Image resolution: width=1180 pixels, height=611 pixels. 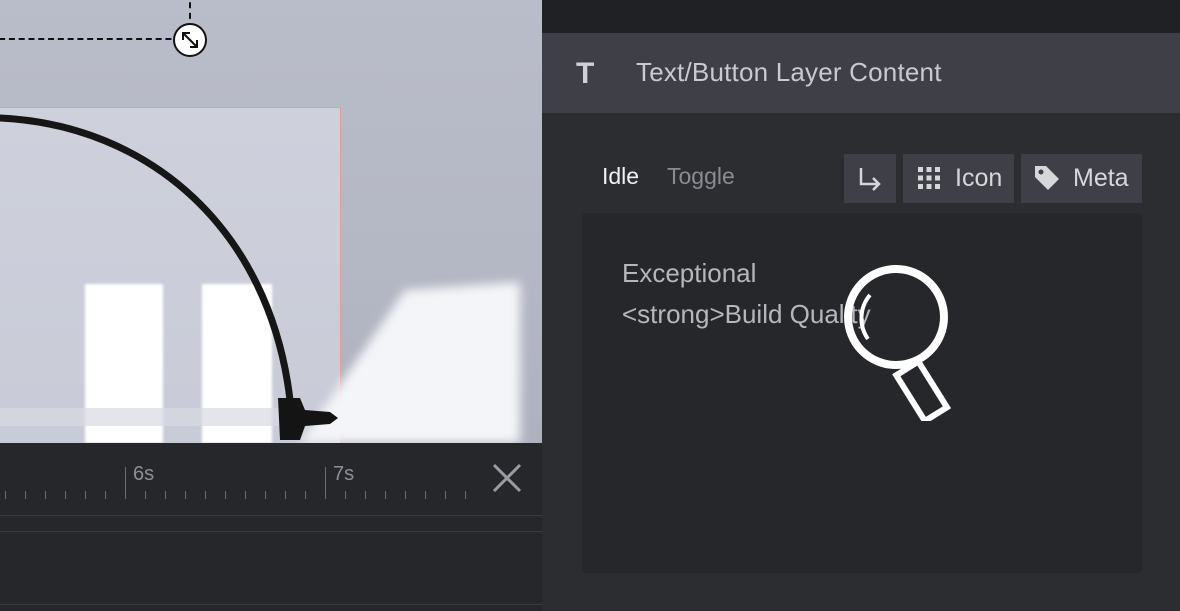 I want to click on magnifier-cursor-icon, so click(x=898, y=343).